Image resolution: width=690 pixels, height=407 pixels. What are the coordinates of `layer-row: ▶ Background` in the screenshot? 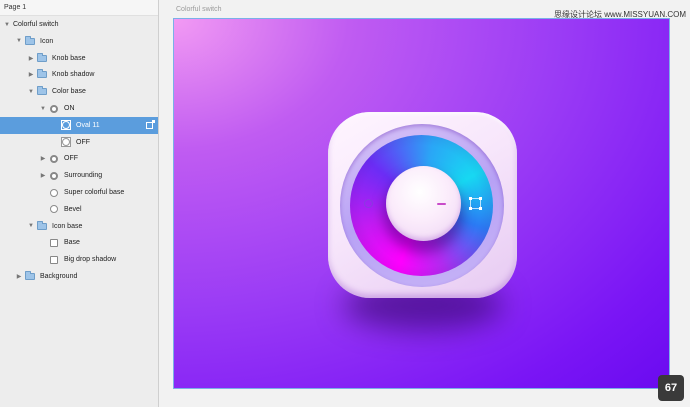 It's located at (79, 276).